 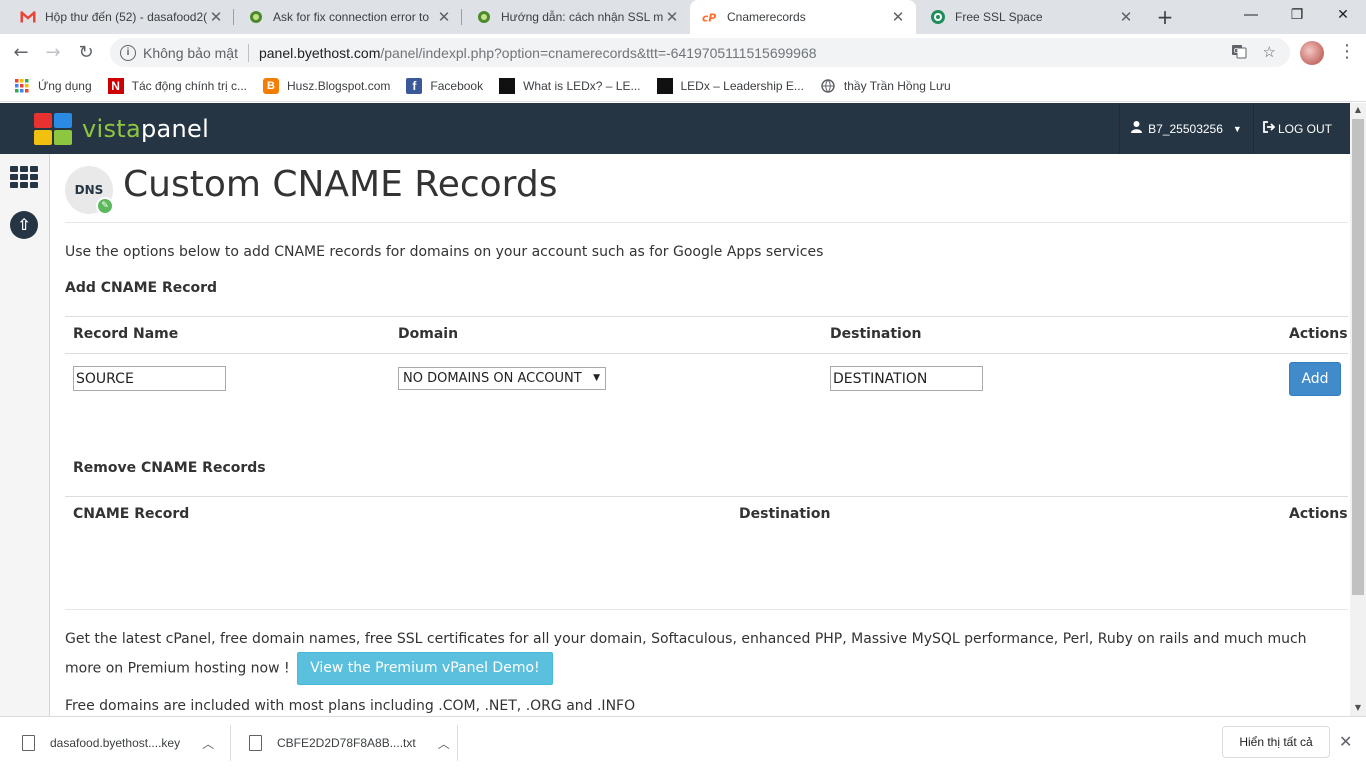 What do you see at coordinates (885, 86) in the screenshot?
I see `bookmark-thay-tran: thầy Trần Hồng Lưu` at bounding box center [885, 86].